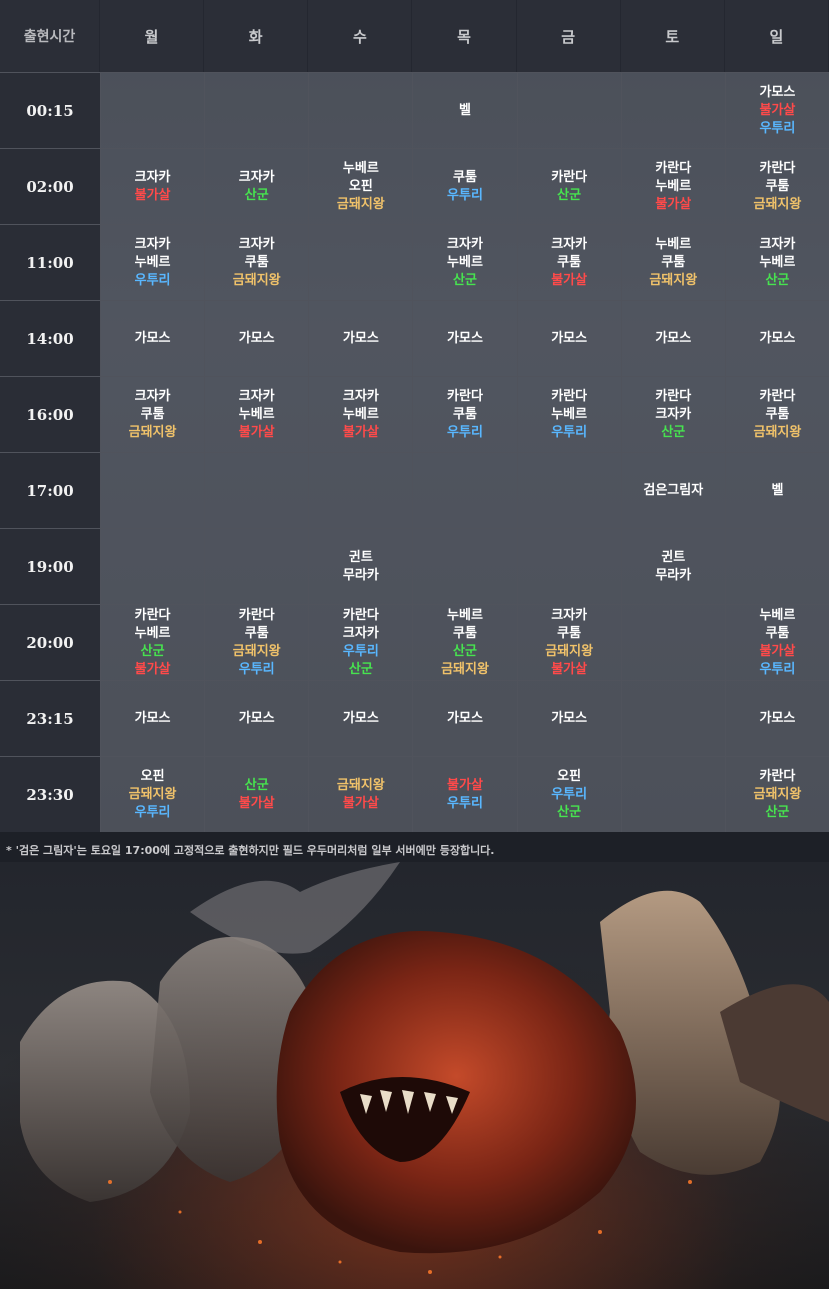 This screenshot has width=829, height=1289. What do you see at coordinates (776, 490) in the screenshot?
I see `schedule-cell: 벨` at bounding box center [776, 490].